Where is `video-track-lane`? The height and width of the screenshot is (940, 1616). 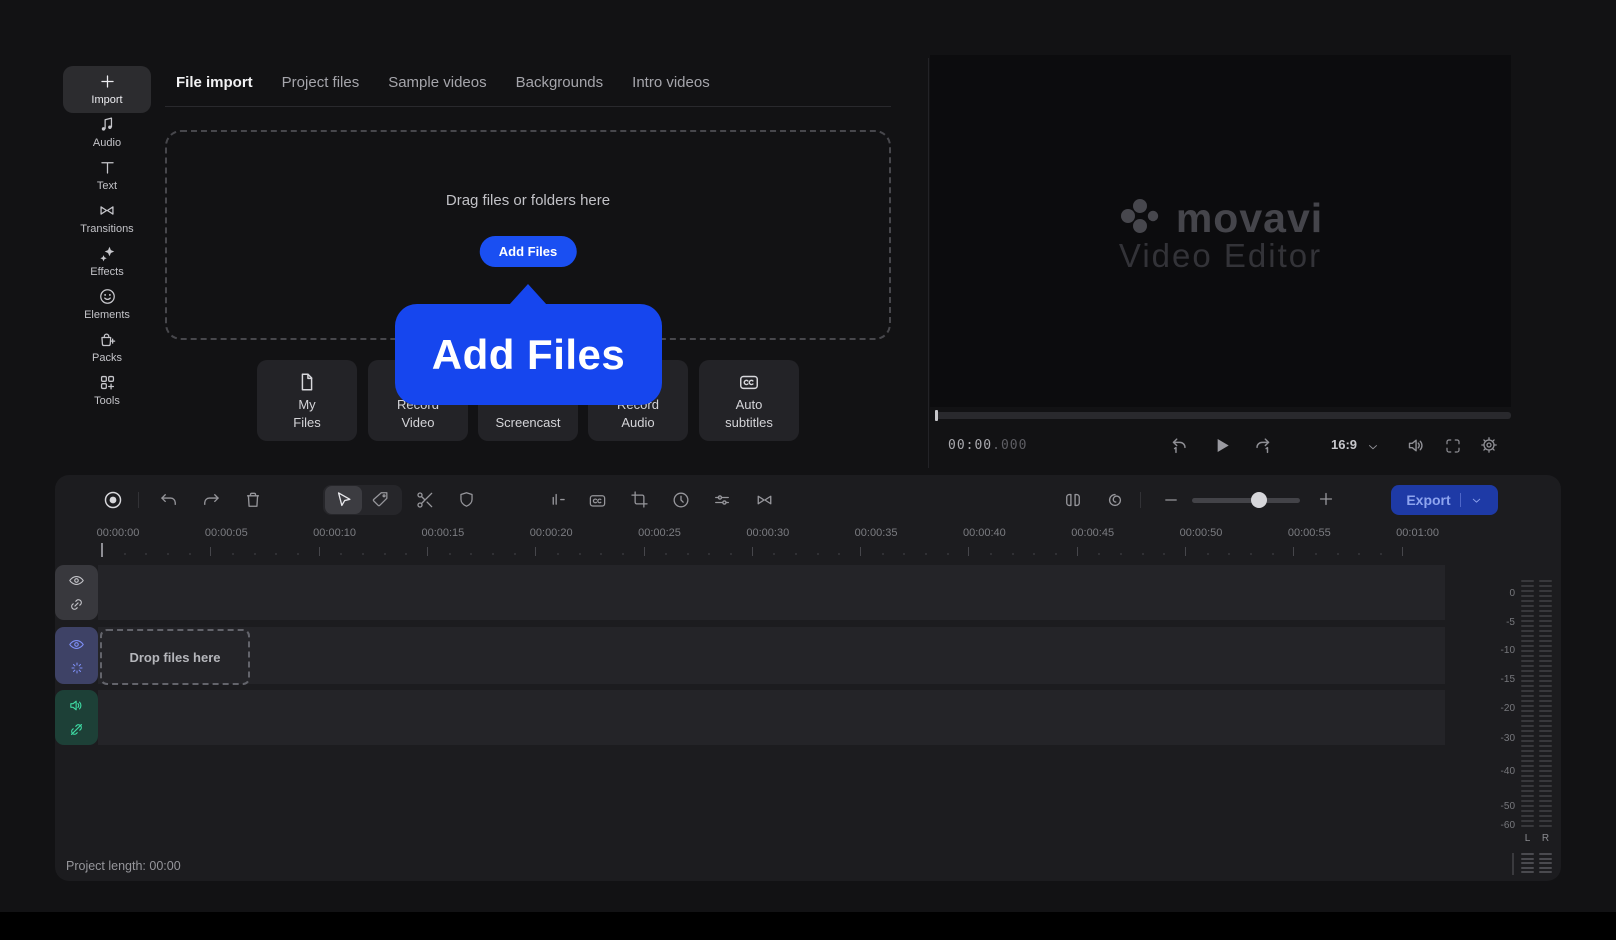 video-track-lane is located at coordinates (771, 655).